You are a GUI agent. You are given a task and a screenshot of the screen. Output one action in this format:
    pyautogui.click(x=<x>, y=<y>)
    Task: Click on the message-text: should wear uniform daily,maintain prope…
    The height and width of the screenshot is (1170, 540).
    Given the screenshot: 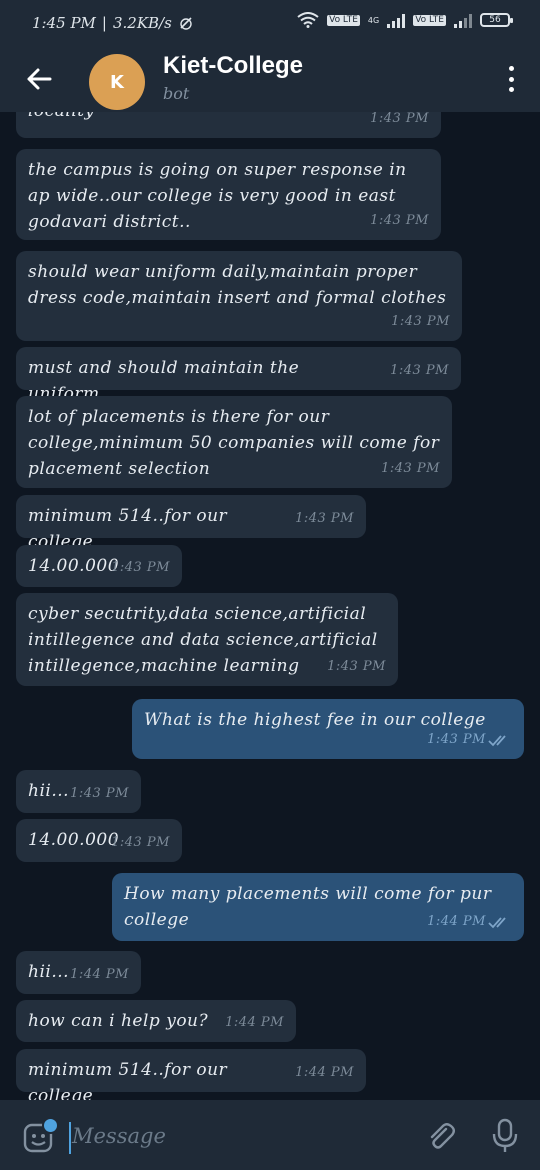 What is the action you would take?
    pyautogui.click(x=237, y=285)
    